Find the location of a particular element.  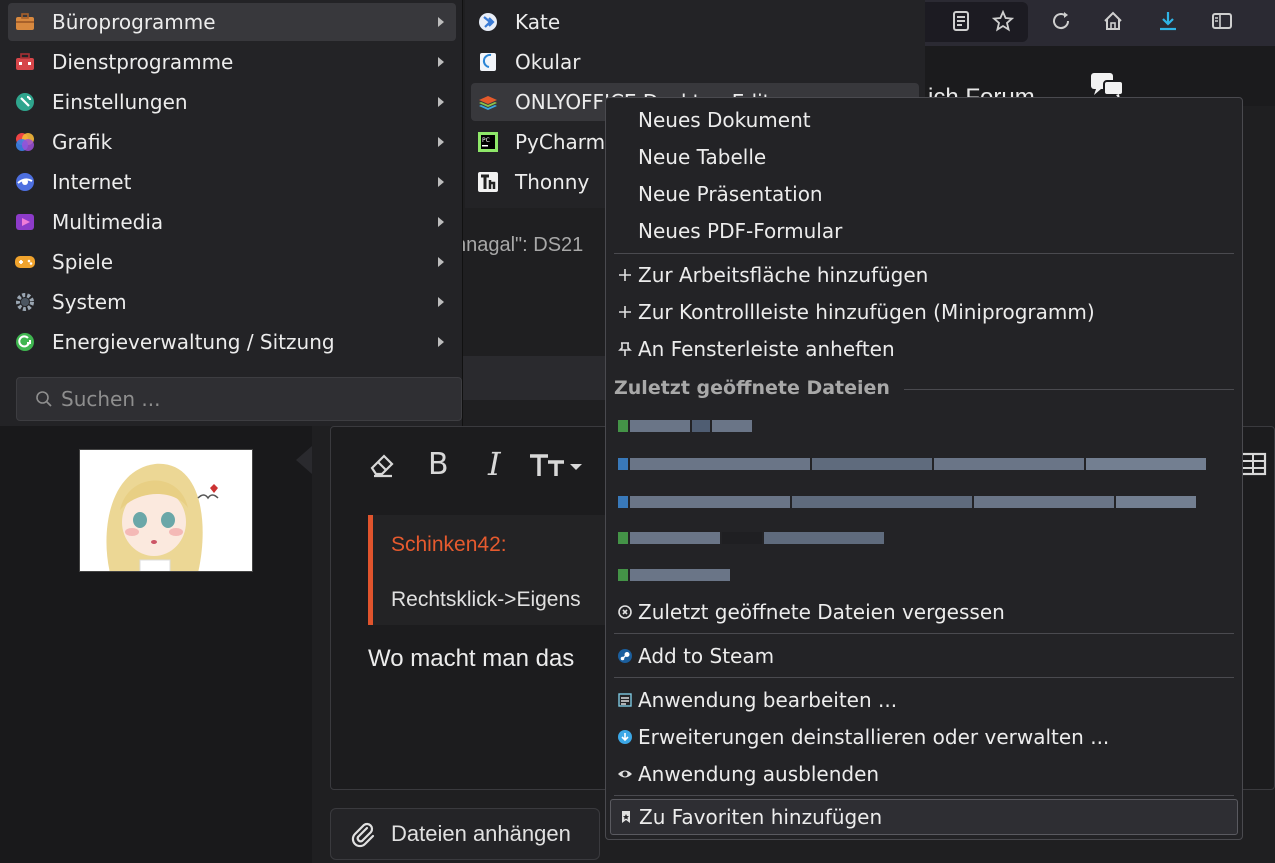

paperclip-icon is located at coordinates (363, 835).